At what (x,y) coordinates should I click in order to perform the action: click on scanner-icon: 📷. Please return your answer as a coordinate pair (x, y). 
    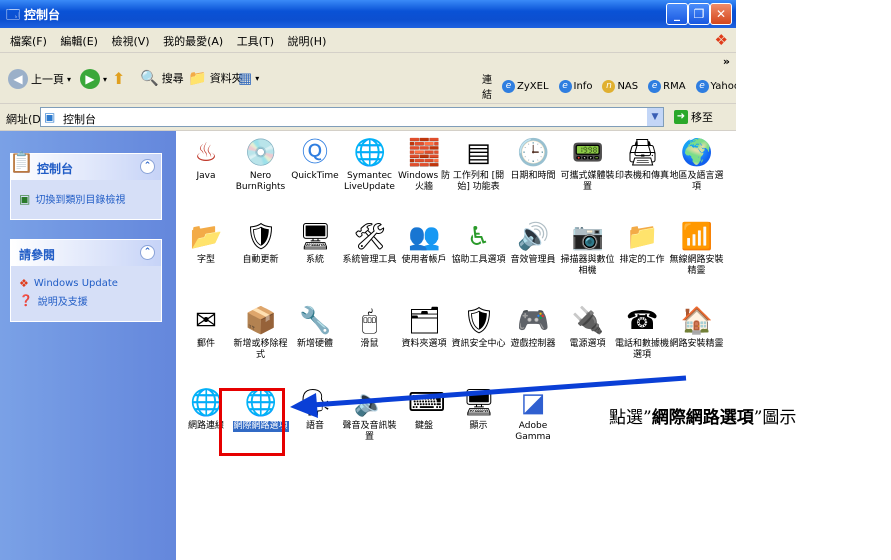
    Looking at the image, I should click on (587, 237).